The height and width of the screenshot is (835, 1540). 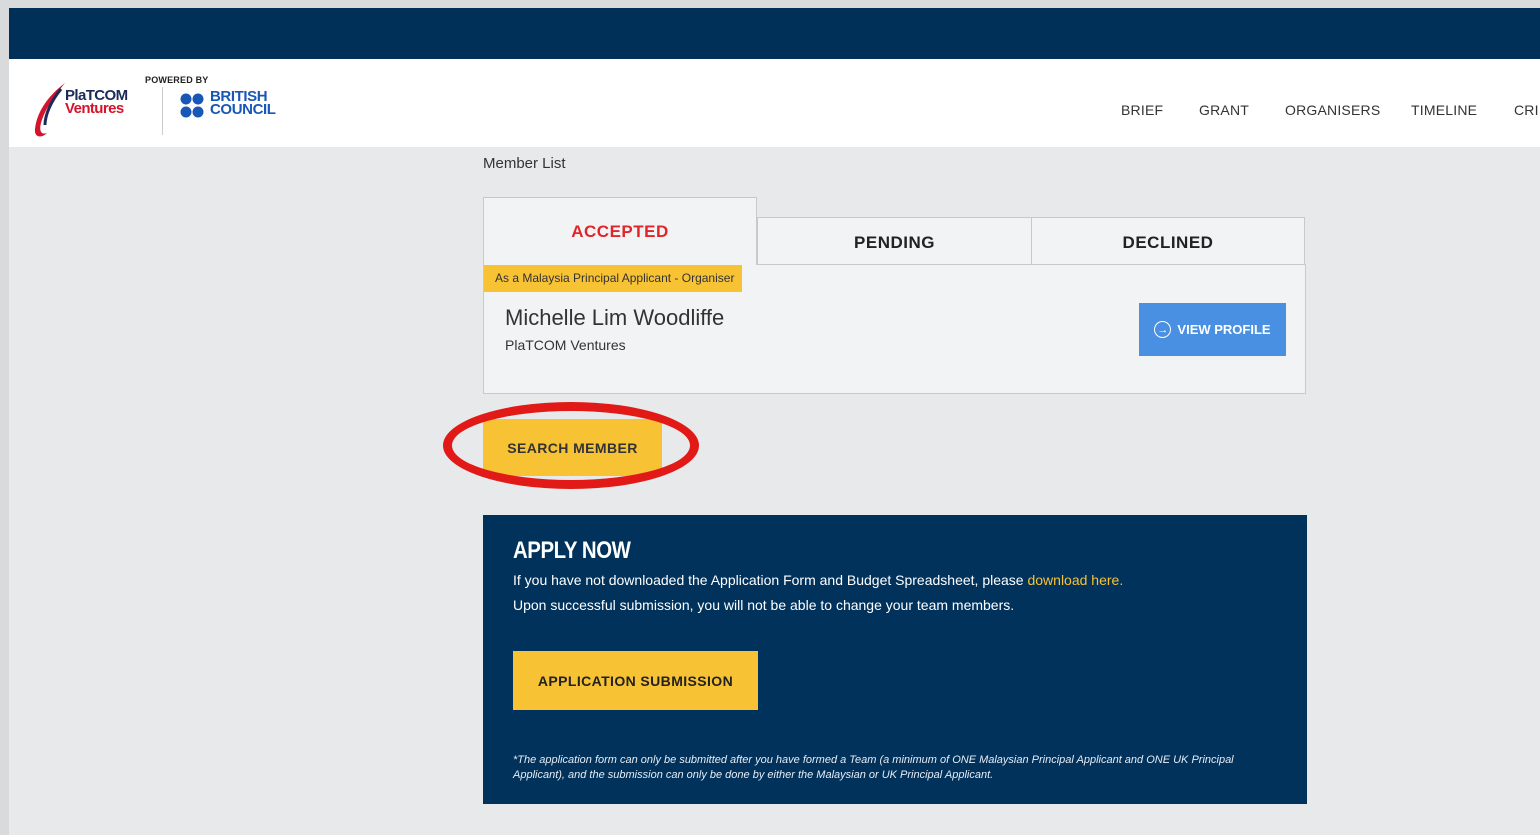 What do you see at coordinates (774, 33) in the screenshot?
I see `top-bar` at bounding box center [774, 33].